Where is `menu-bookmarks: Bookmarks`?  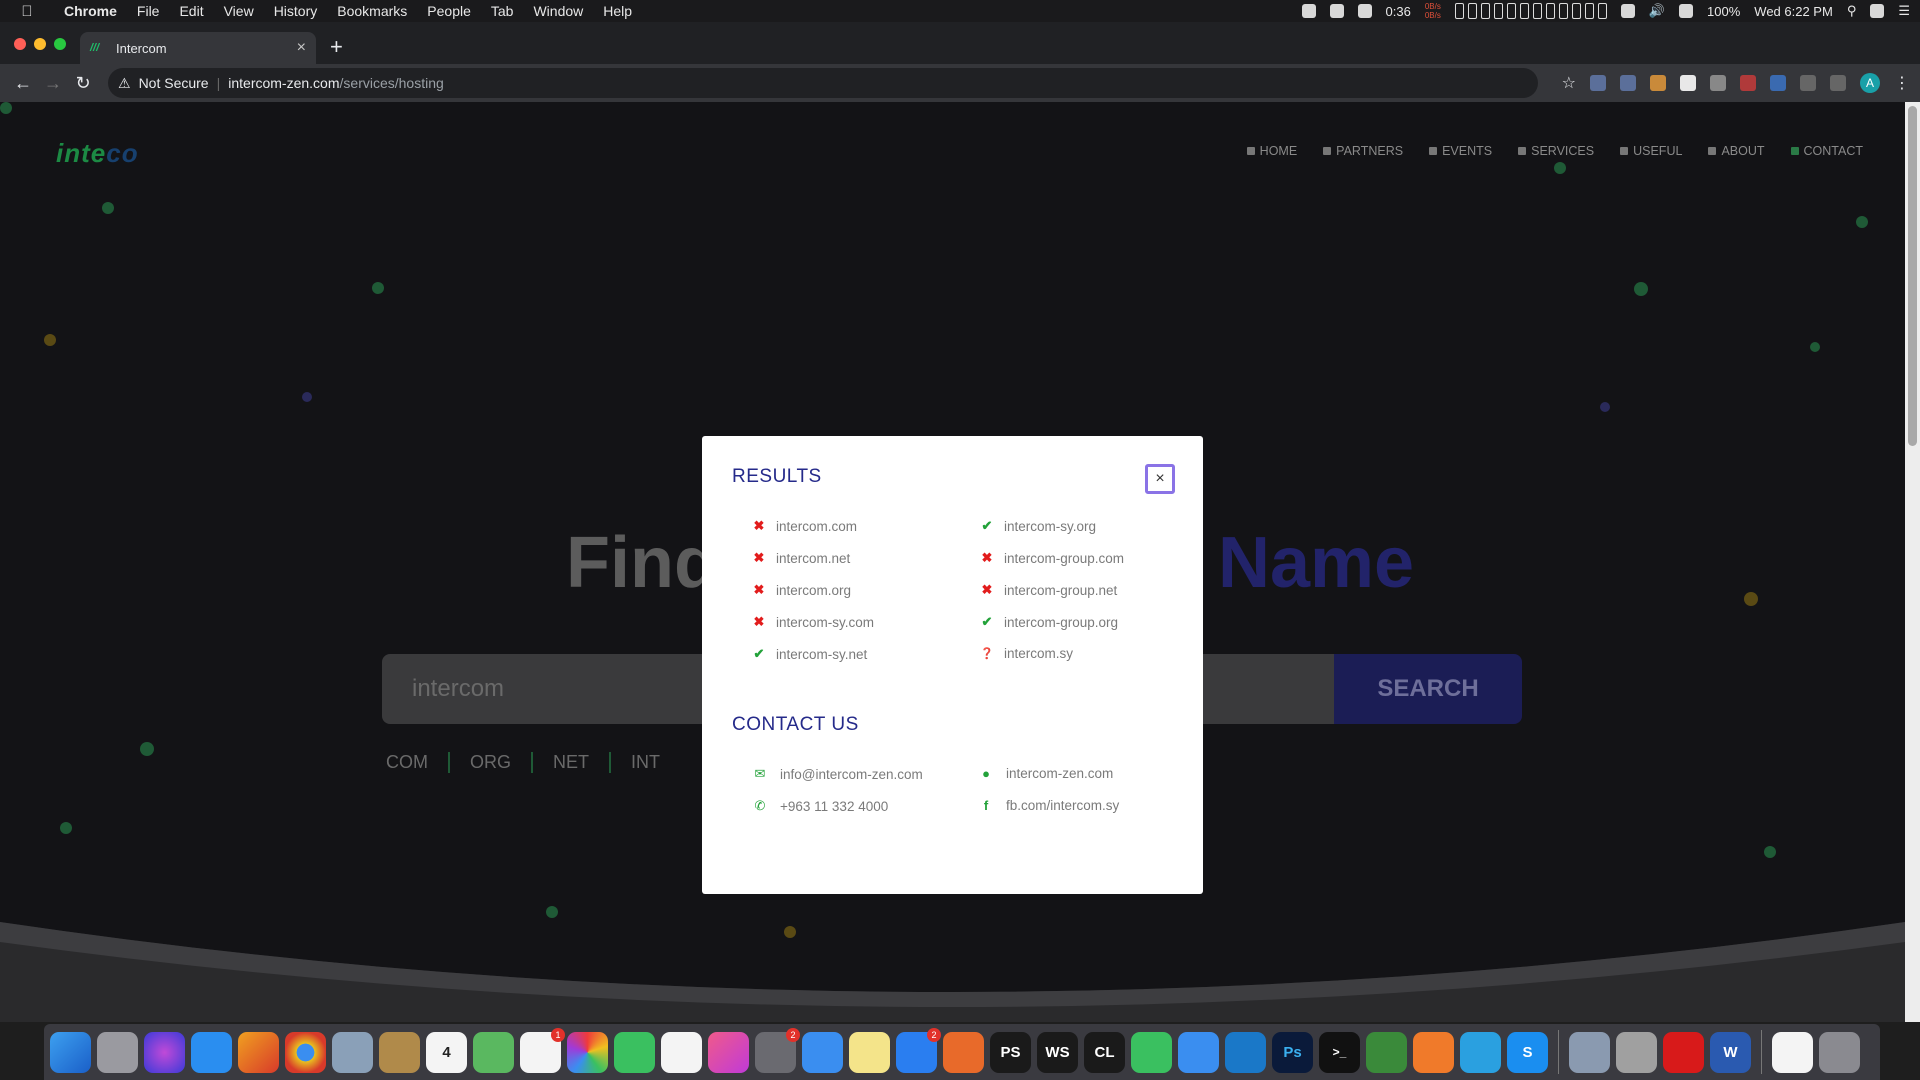
menu-bookmarks: Bookmarks is located at coordinates (372, 11).